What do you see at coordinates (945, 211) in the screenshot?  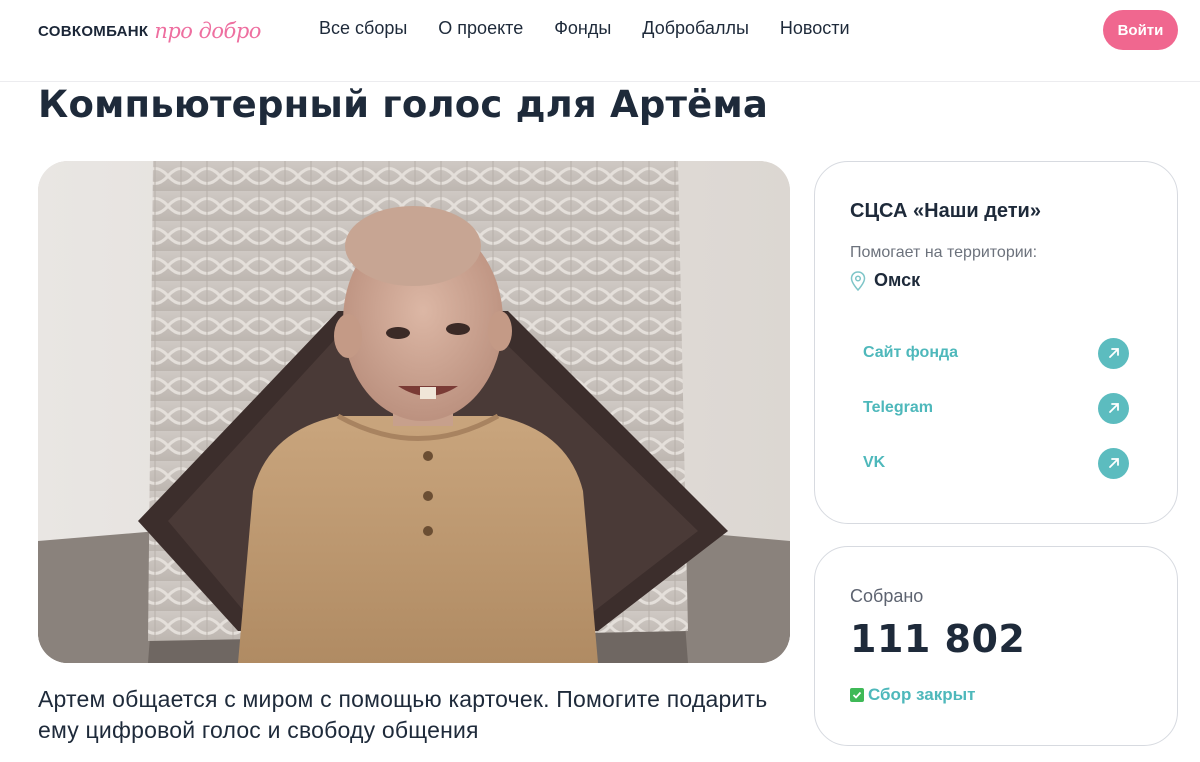 I see `fund-name: СЦСА «Наши дети»` at bounding box center [945, 211].